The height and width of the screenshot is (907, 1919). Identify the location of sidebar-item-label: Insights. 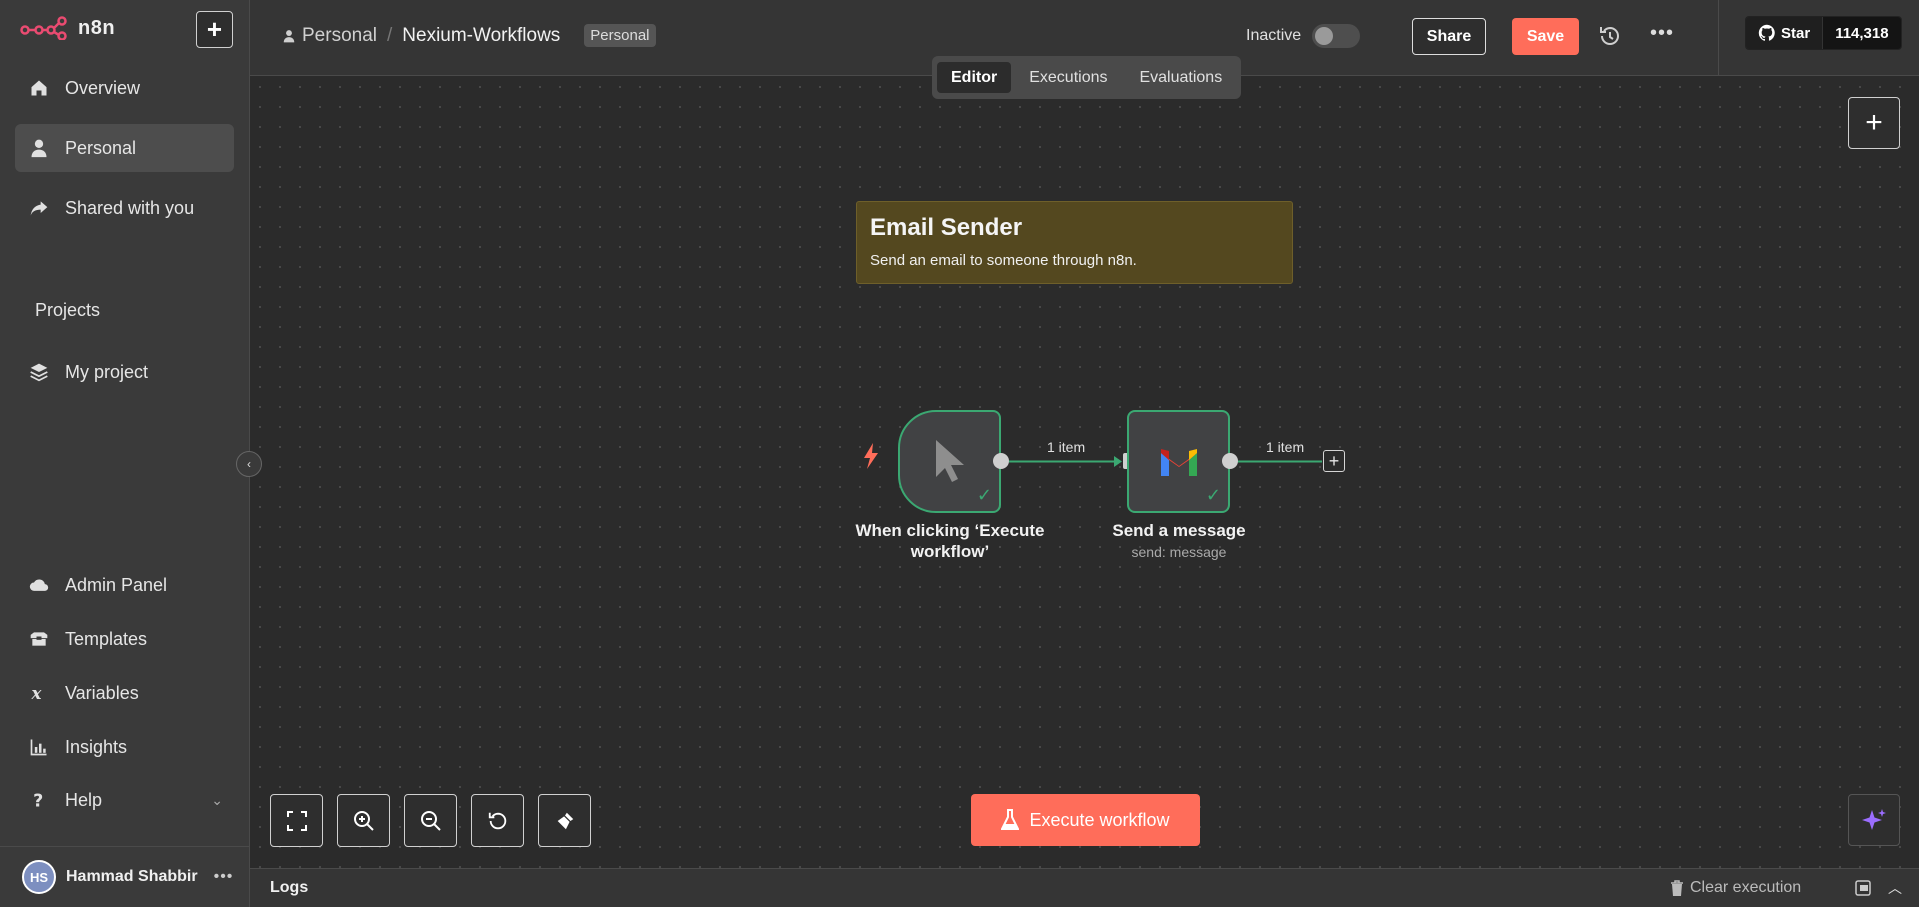
(96, 746).